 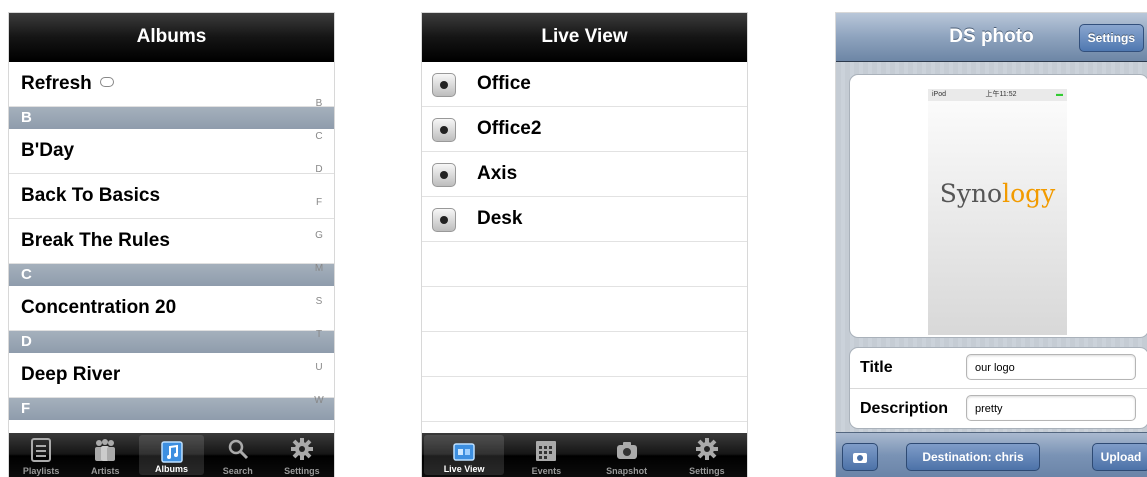 What do you see at coordinates (1119, 457) in the screenshot?
I see `upload-button: Upload` at bounding box center [1119, 457].